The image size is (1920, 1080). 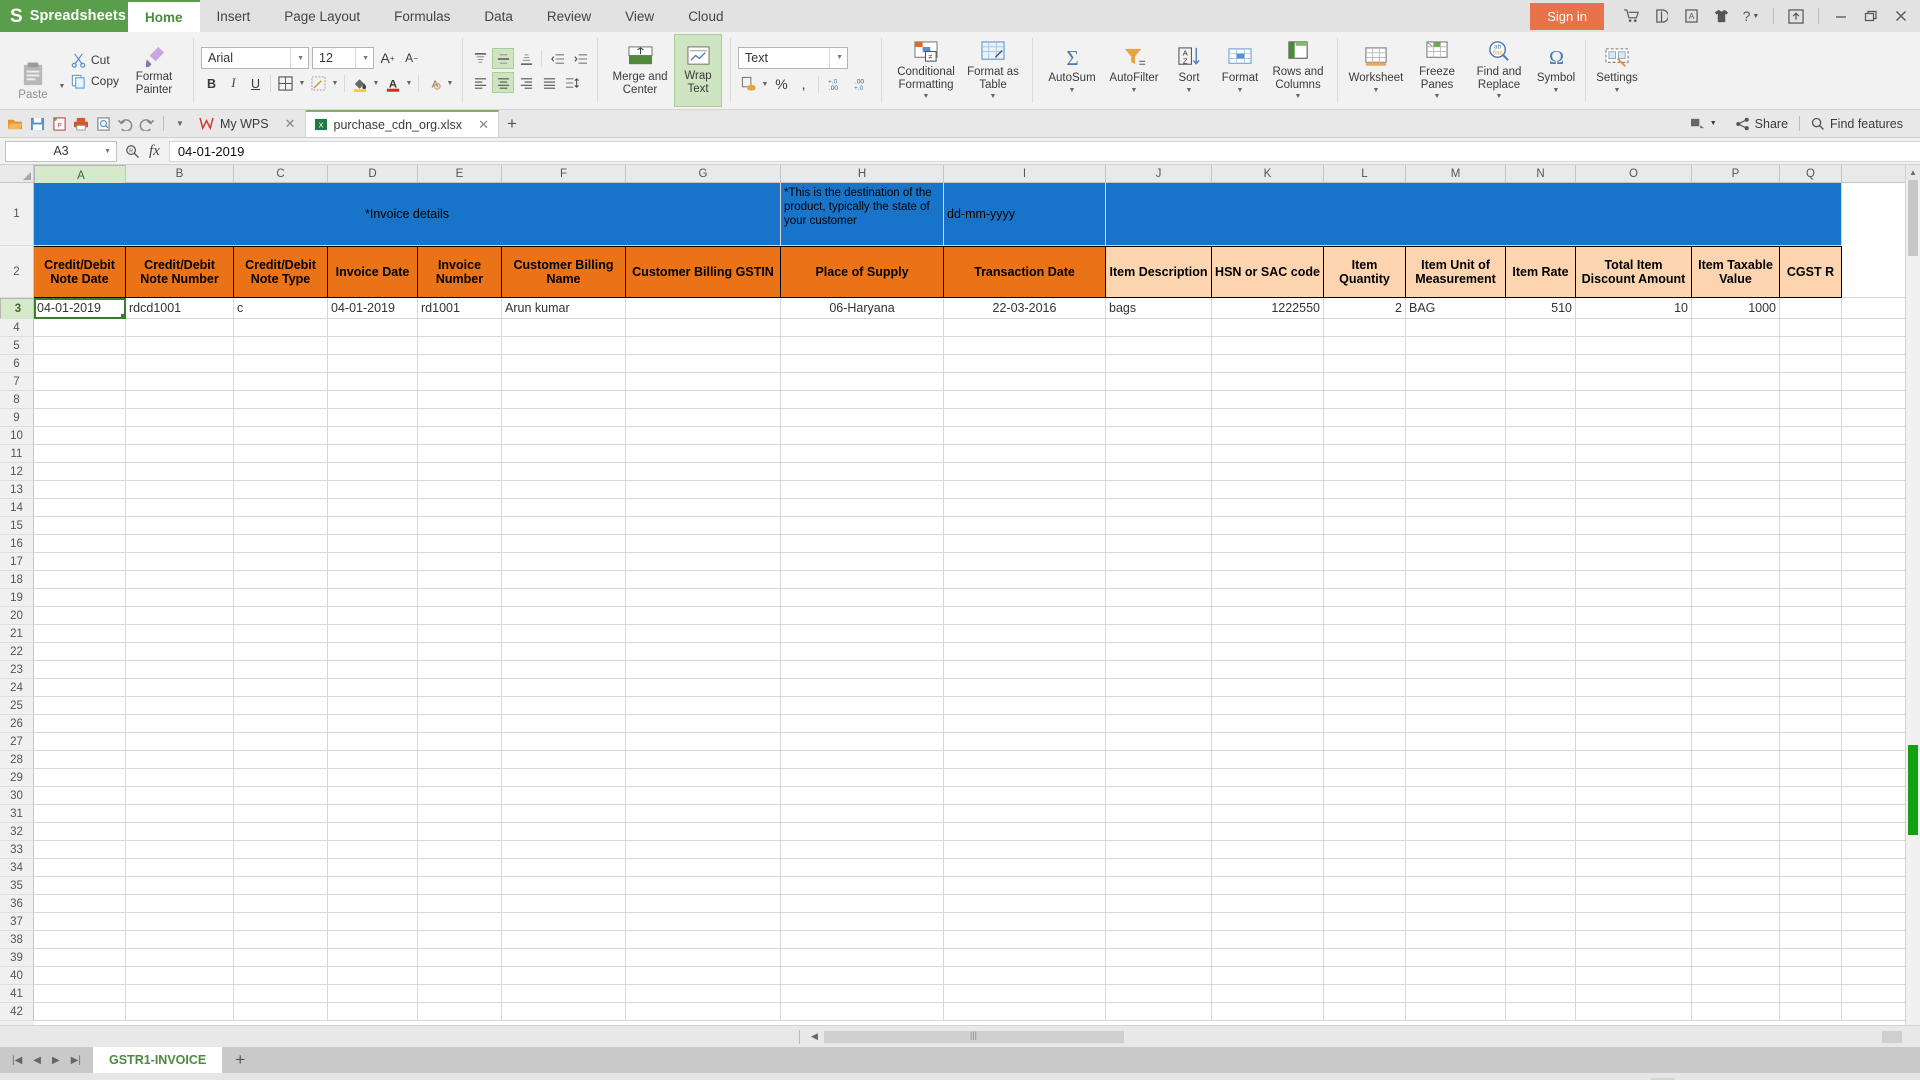 What do you see at coordinates (1541, 364) in the screenshot?
I see `cell-N6` at bounding box center [1541, 364].